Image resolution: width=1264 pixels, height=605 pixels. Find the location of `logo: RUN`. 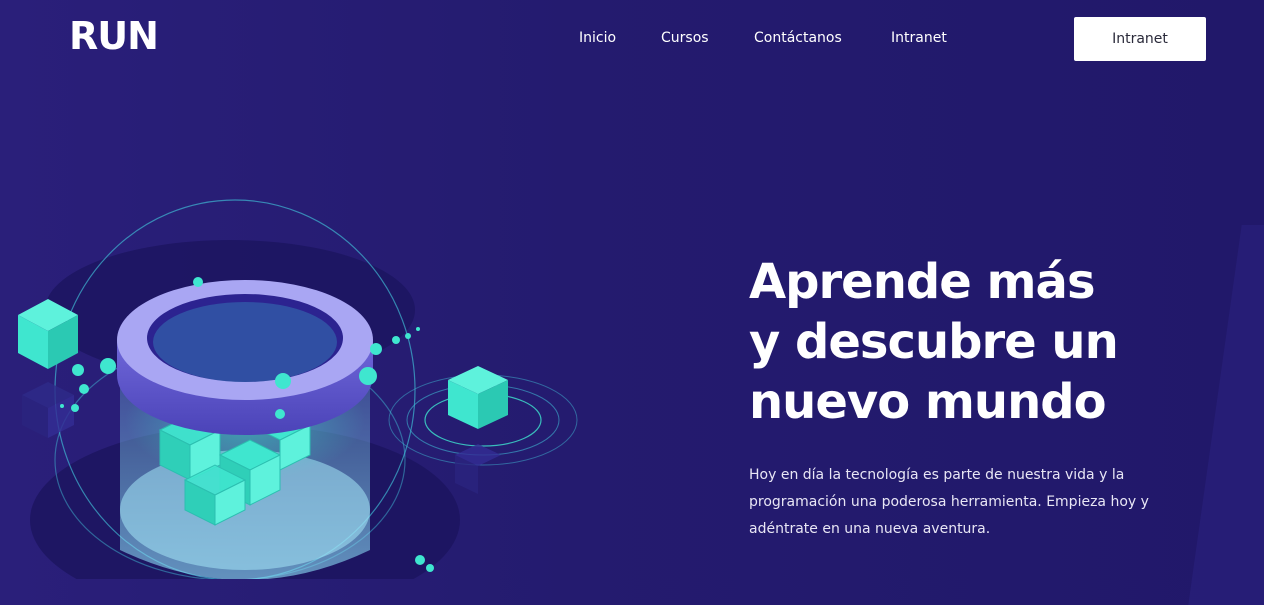

logo: RUN is located at coordinates (114, 36).